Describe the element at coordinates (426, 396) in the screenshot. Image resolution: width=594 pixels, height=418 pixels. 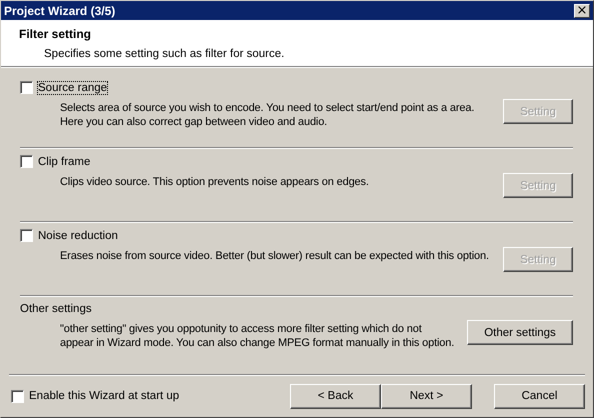
I see `next-button: Next >` at that location.